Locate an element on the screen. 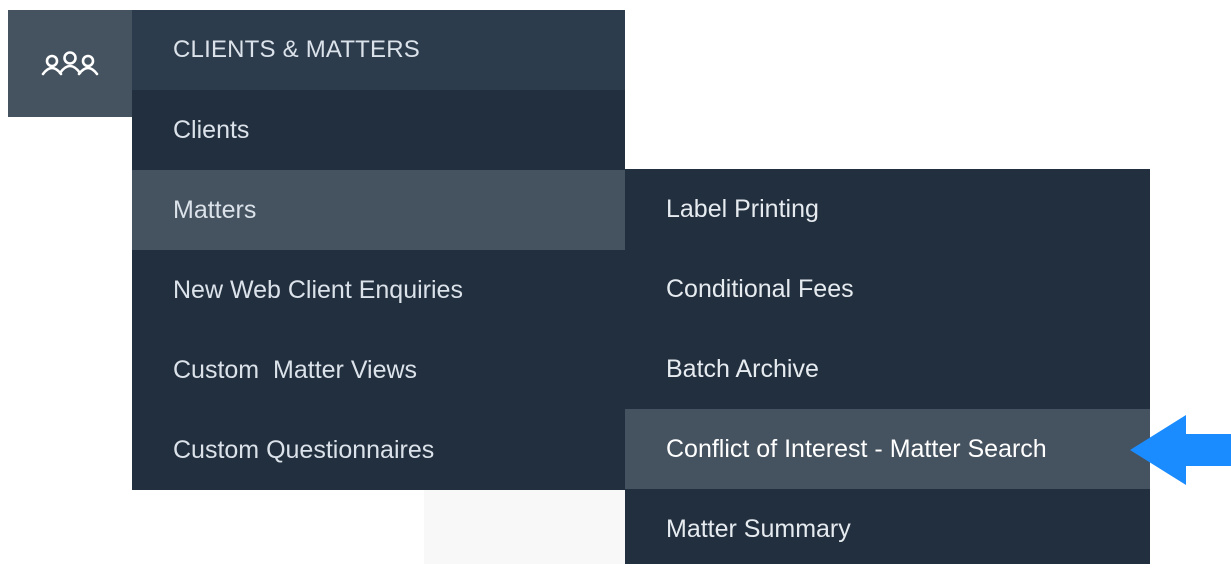 This screenshot has height=569, width=1231. menu-item-custom-matter-views: Custom Matter Views is located at coordinates (378, 370).